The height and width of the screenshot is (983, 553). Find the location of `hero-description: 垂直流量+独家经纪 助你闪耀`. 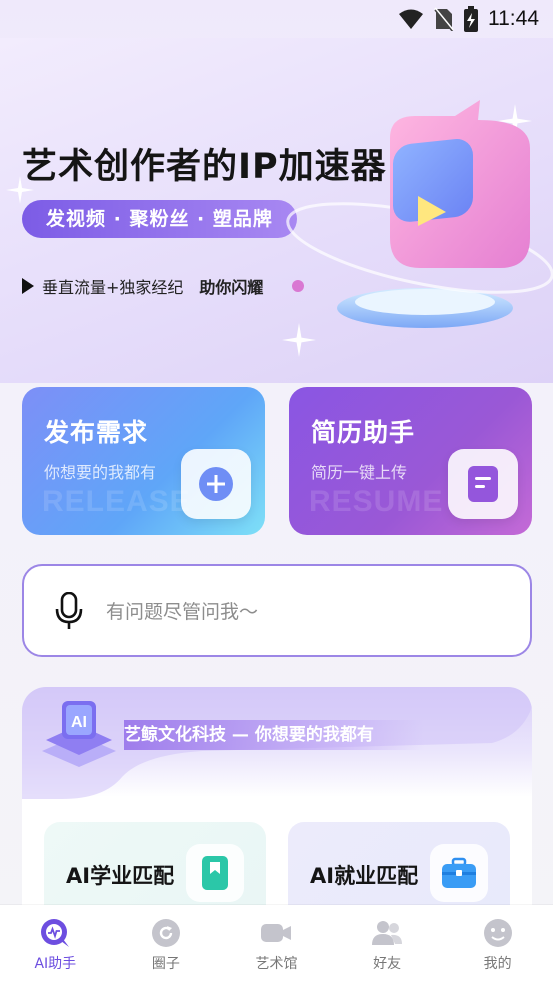

hero-description: 垂直流量+独家经纪 助你闪耀 is located at coordinates (142, 286).